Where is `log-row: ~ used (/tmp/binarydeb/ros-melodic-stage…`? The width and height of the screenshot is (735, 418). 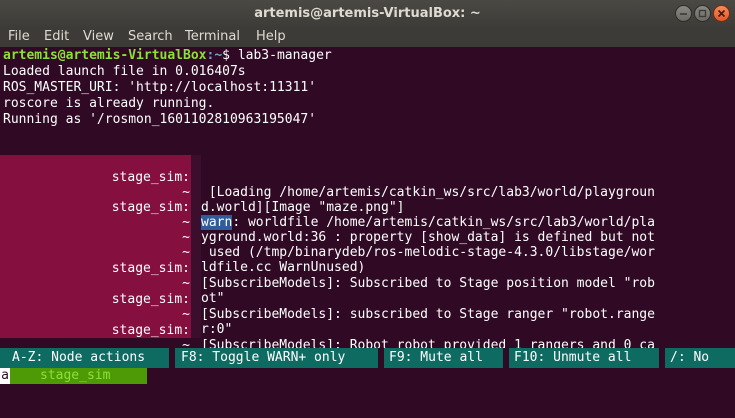
log-row: ~ used (/tmp/binarydeb/ros-melodic-stage… is located at coordinates (367, 237).